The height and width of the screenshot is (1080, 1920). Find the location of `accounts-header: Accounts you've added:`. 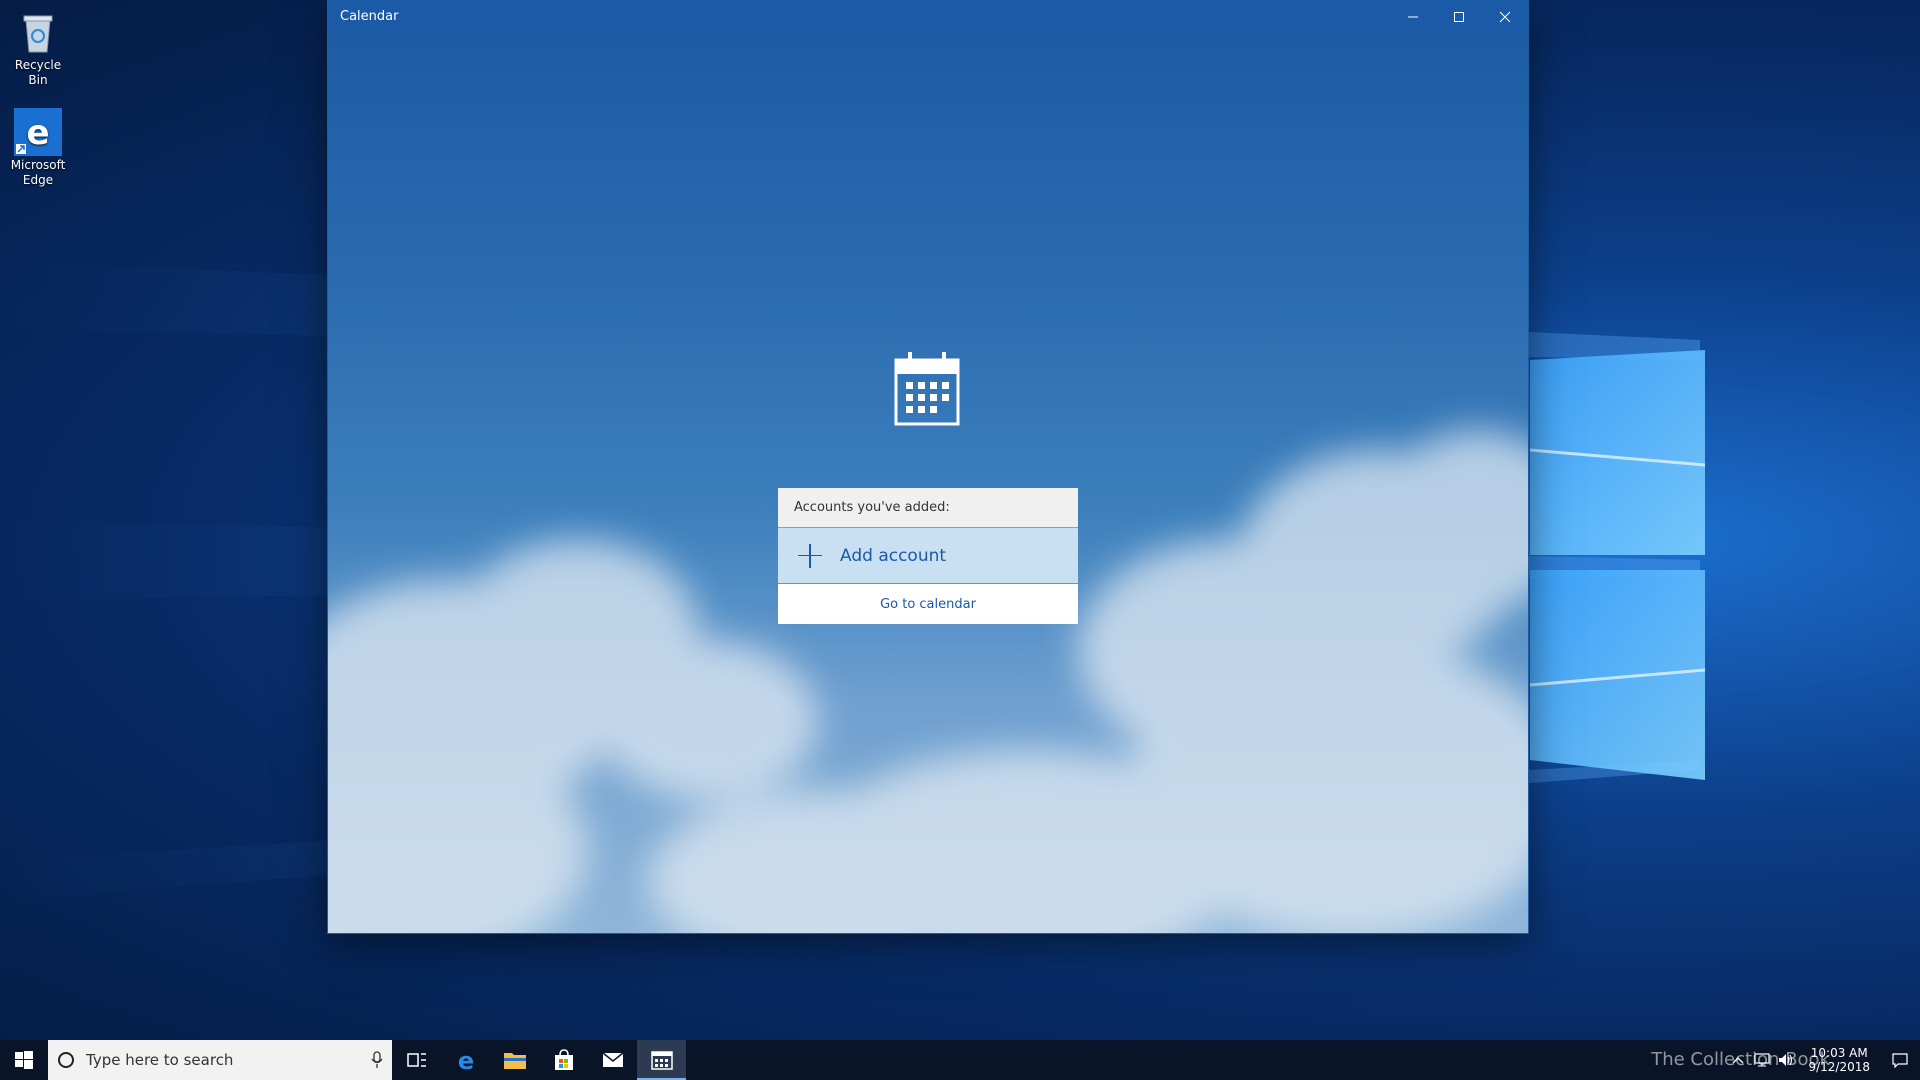

accounts-header: Accounts you've added: is located at coordinates (928, 508).